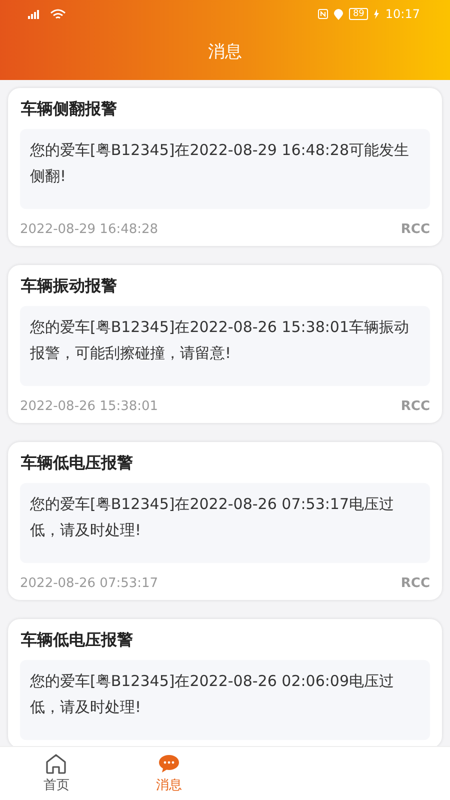 This screenshot has width=450, height=800. I want to click on battery-level: 89, so click(358, 14).